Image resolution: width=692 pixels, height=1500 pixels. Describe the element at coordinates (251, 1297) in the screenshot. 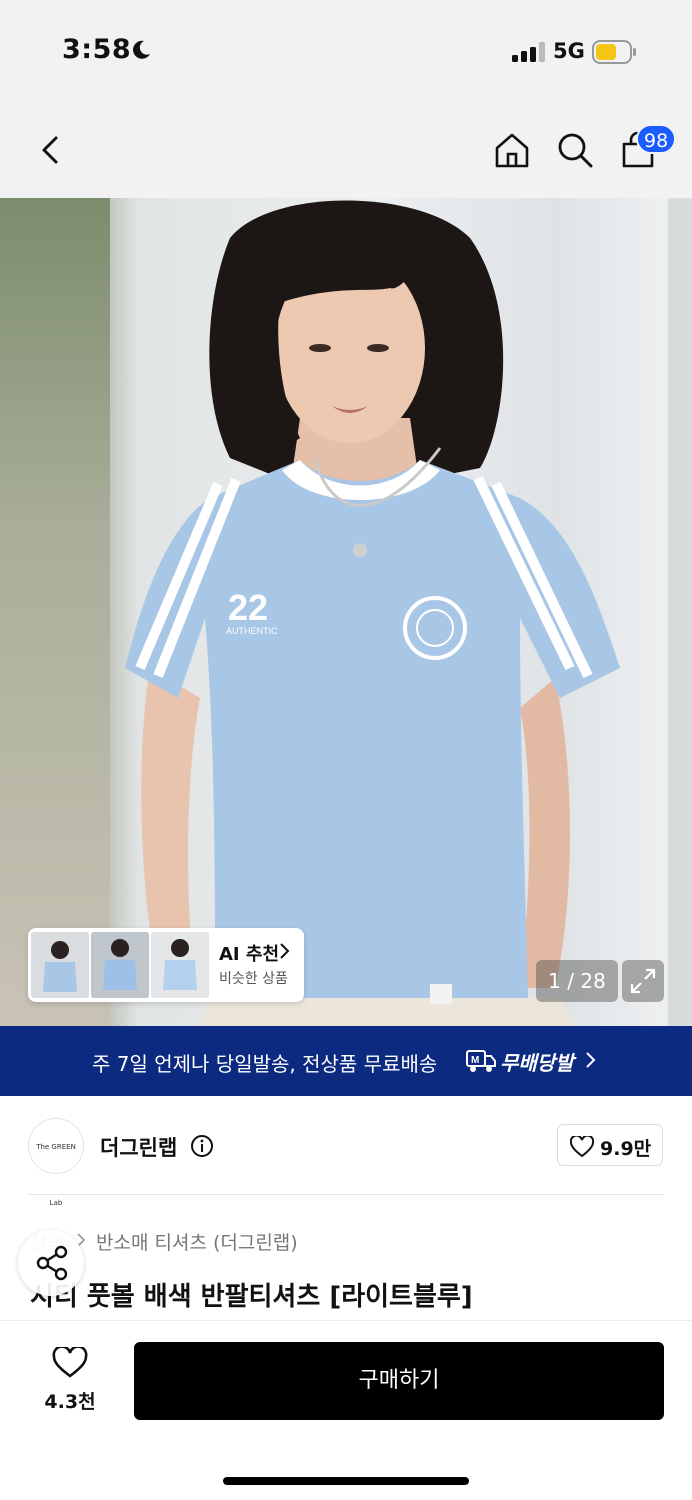

I see `product-title: 시티 풋볼 배색 반팔티셔츠 [라이트블루]` at that location.